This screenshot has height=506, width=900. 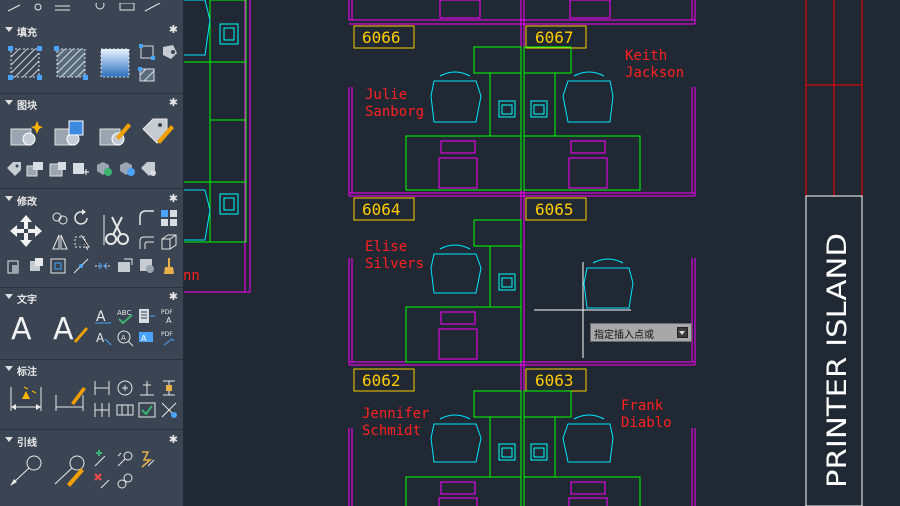 I want to click on center-mark-icon, so click(x=125, y=388).